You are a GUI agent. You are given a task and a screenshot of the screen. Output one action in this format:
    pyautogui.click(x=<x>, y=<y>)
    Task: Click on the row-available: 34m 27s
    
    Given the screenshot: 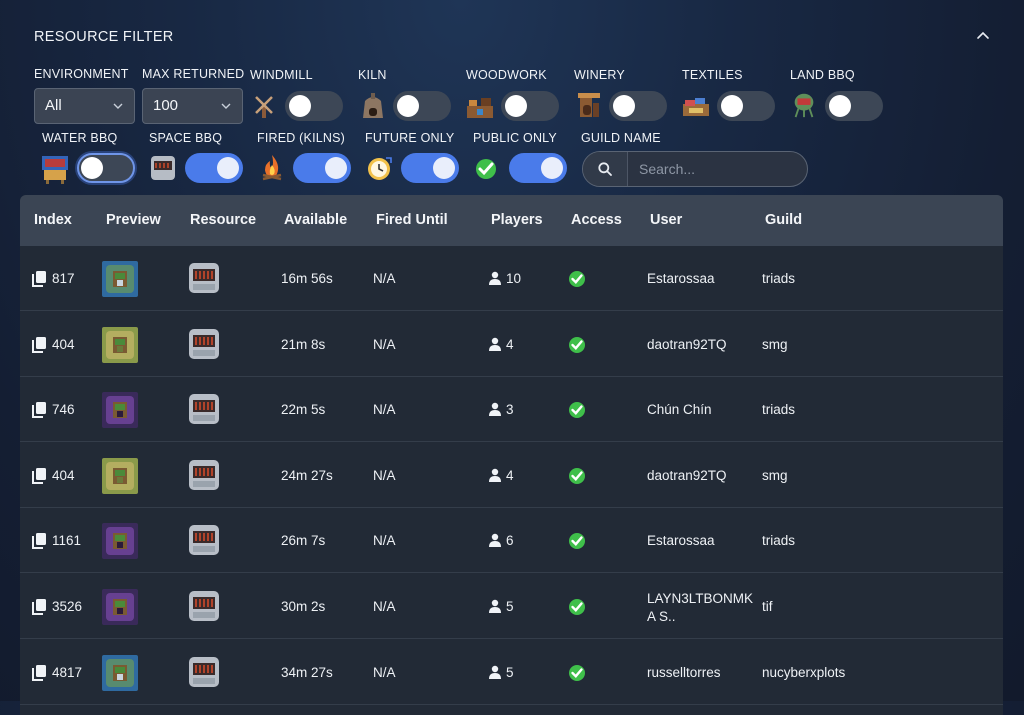 What is the action you would take?
    pyautogui.click(x=307, y=672)
    